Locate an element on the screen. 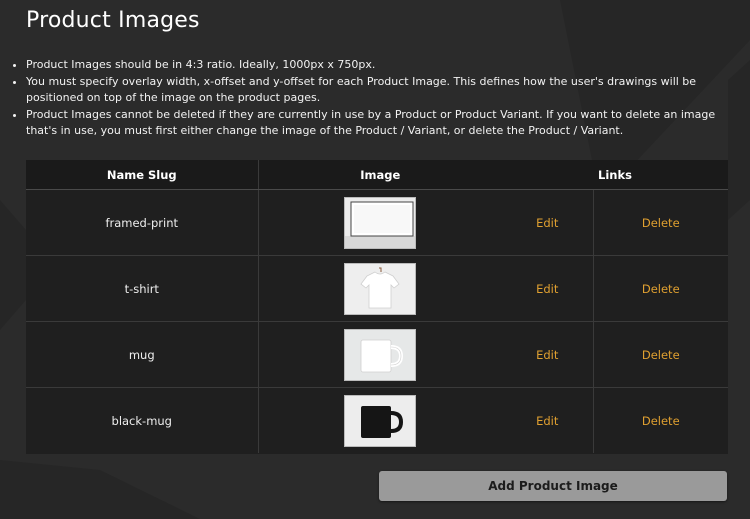  table-header-row: Name Slug Image Links is located at coordinates (377, 175).